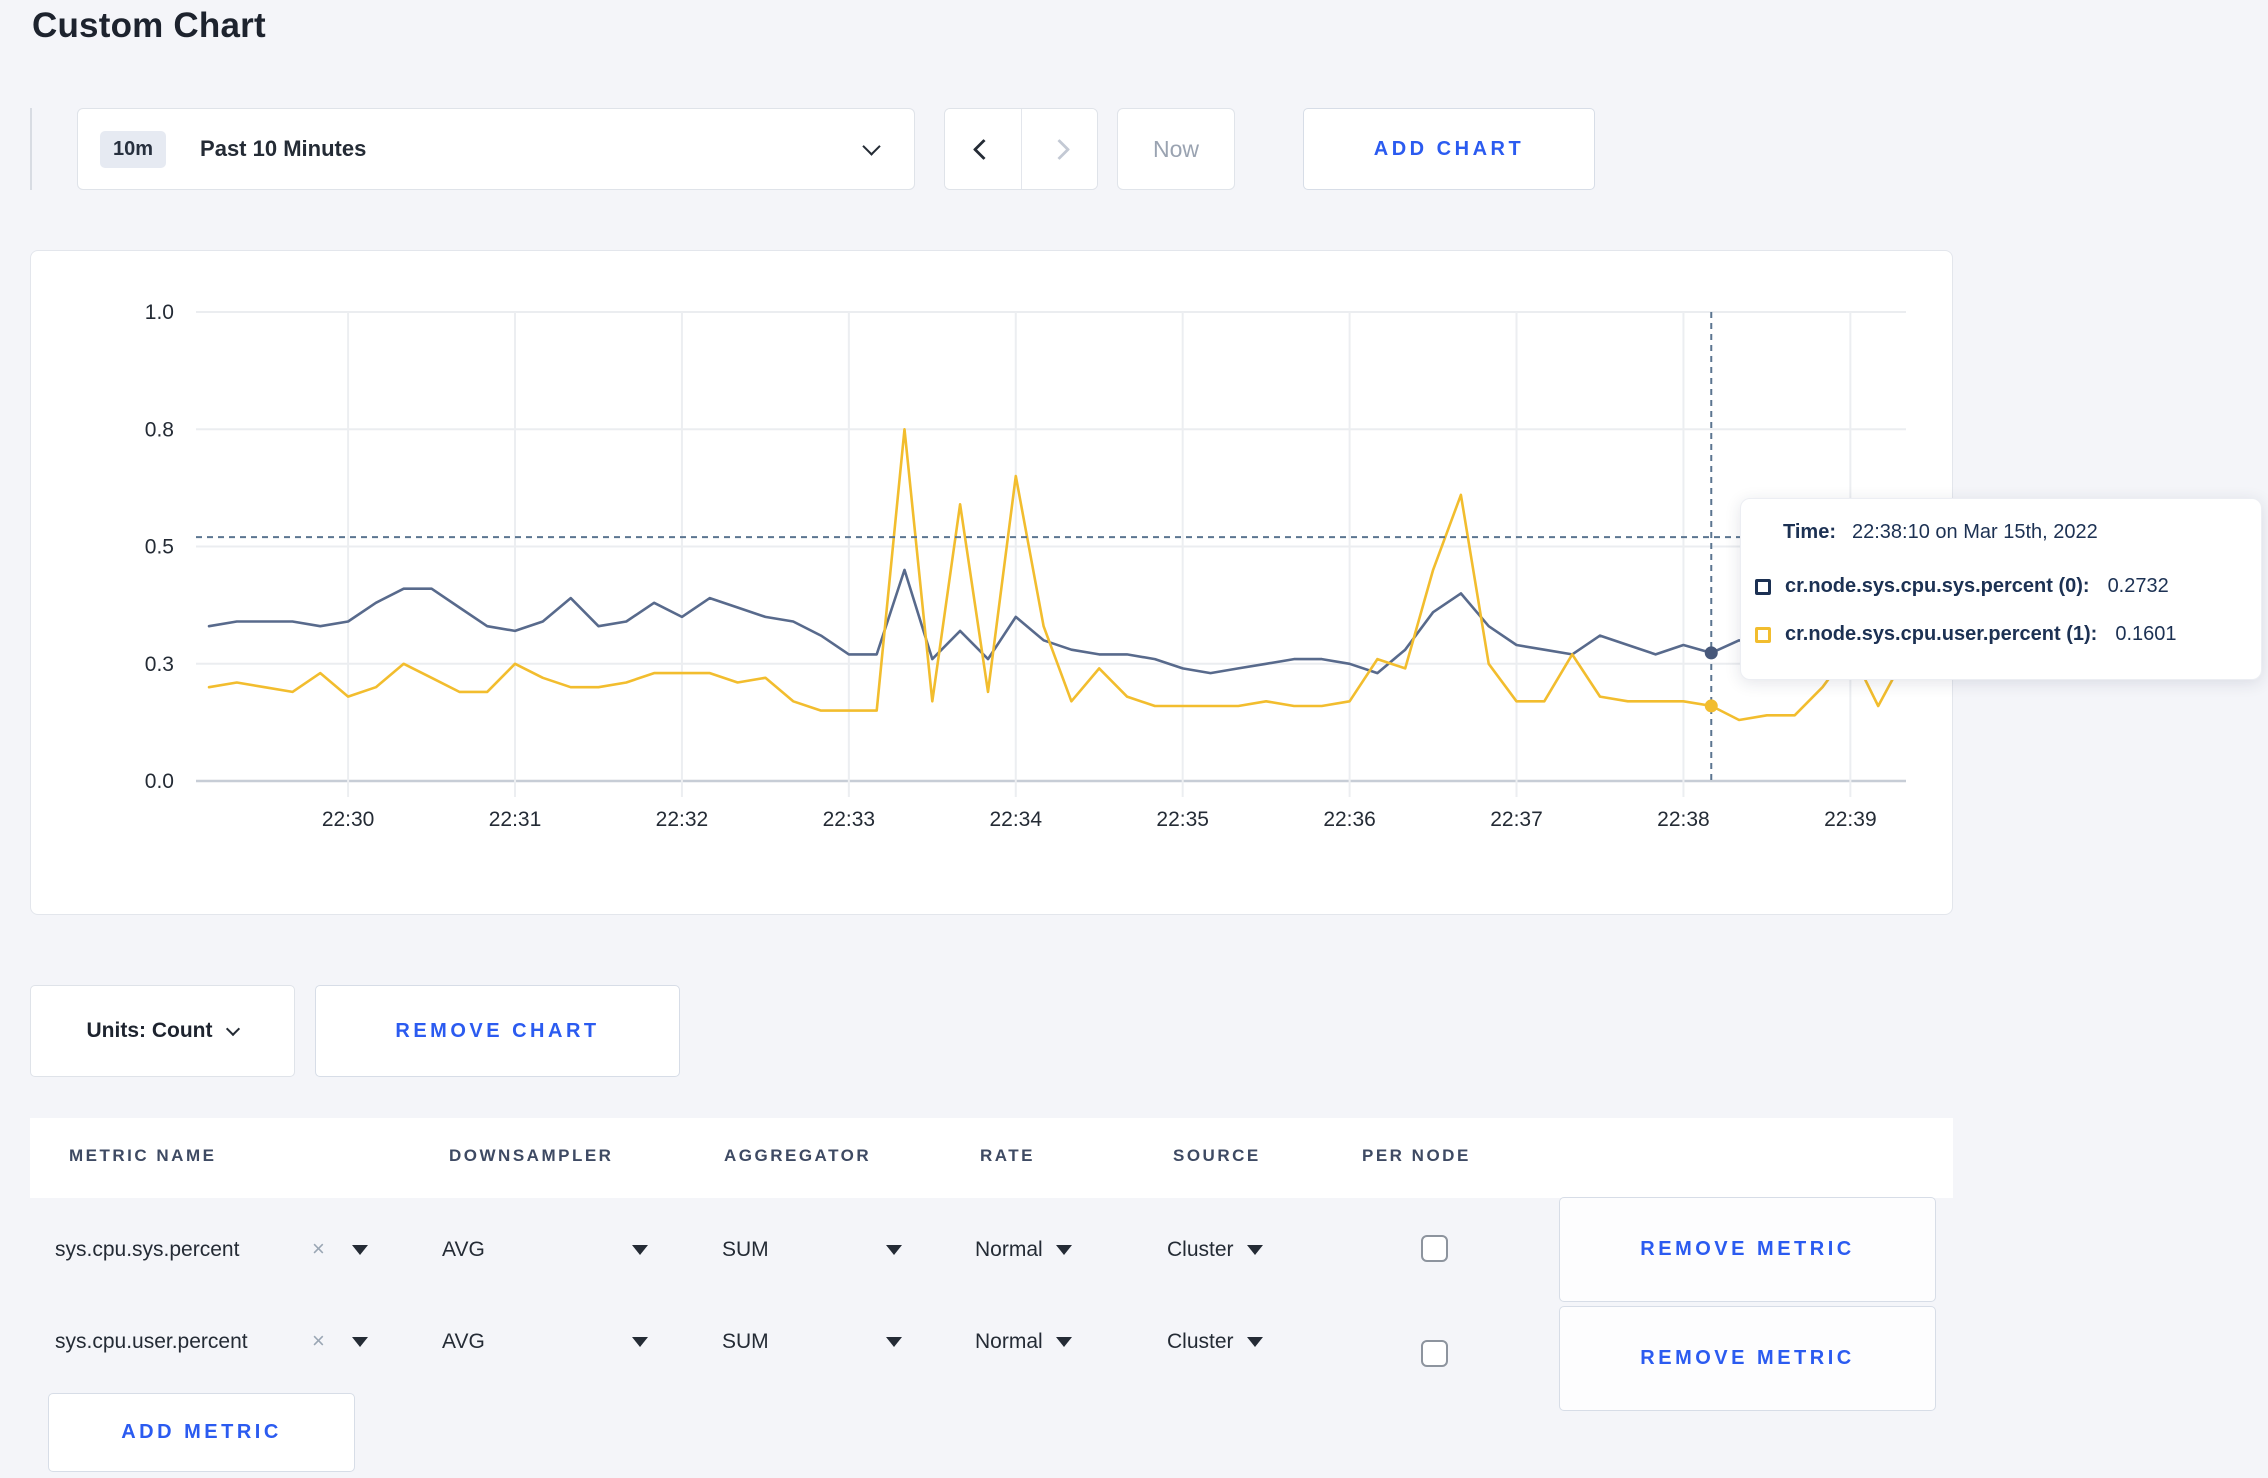 This screenshot has height=1478, width=2268. What do you see at coordinates (149, 25) in the screenshot?
I see `page-title: Custom Chart` at bounding box center [149, 25].